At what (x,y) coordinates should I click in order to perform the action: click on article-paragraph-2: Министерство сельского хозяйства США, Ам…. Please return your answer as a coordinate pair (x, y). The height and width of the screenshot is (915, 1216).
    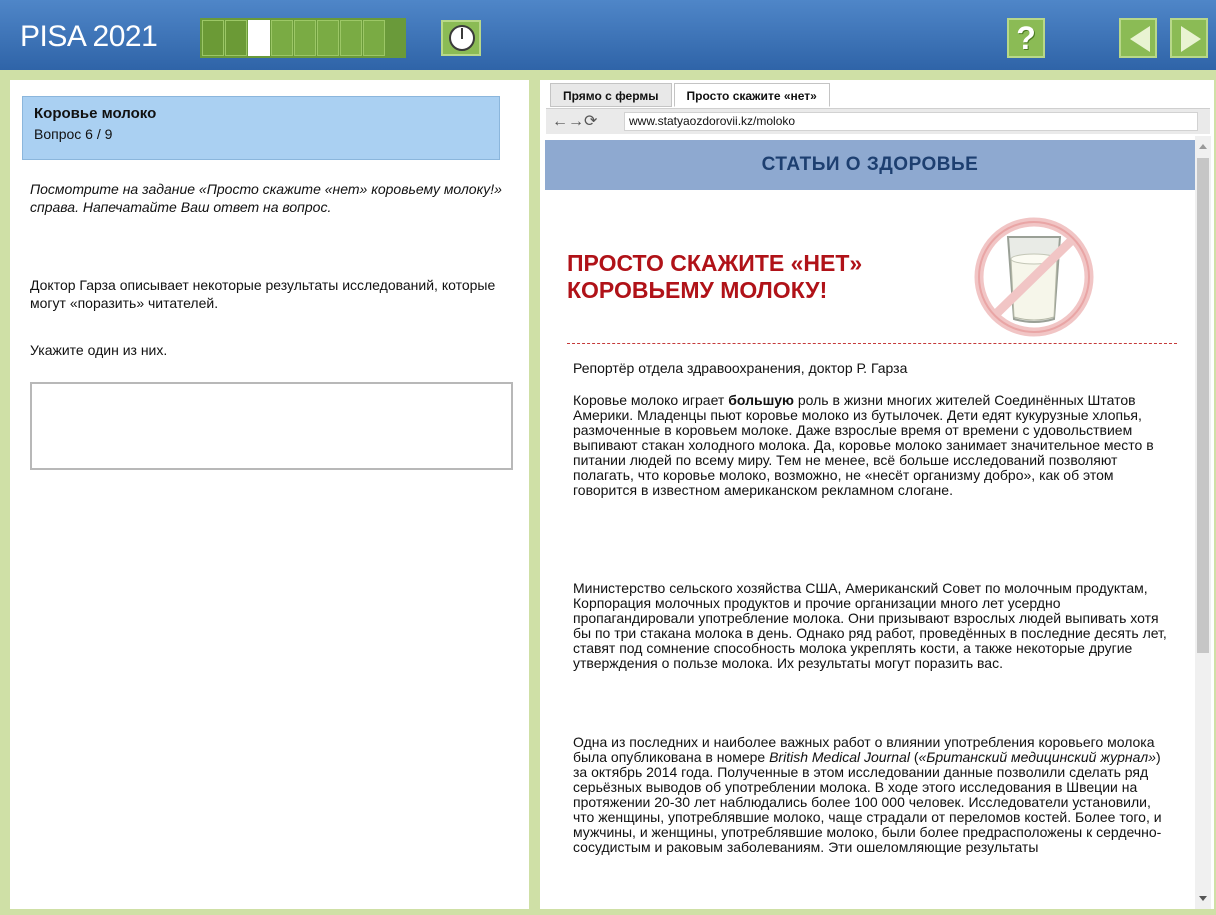
    Looking at the image, I should click on (870, 625).